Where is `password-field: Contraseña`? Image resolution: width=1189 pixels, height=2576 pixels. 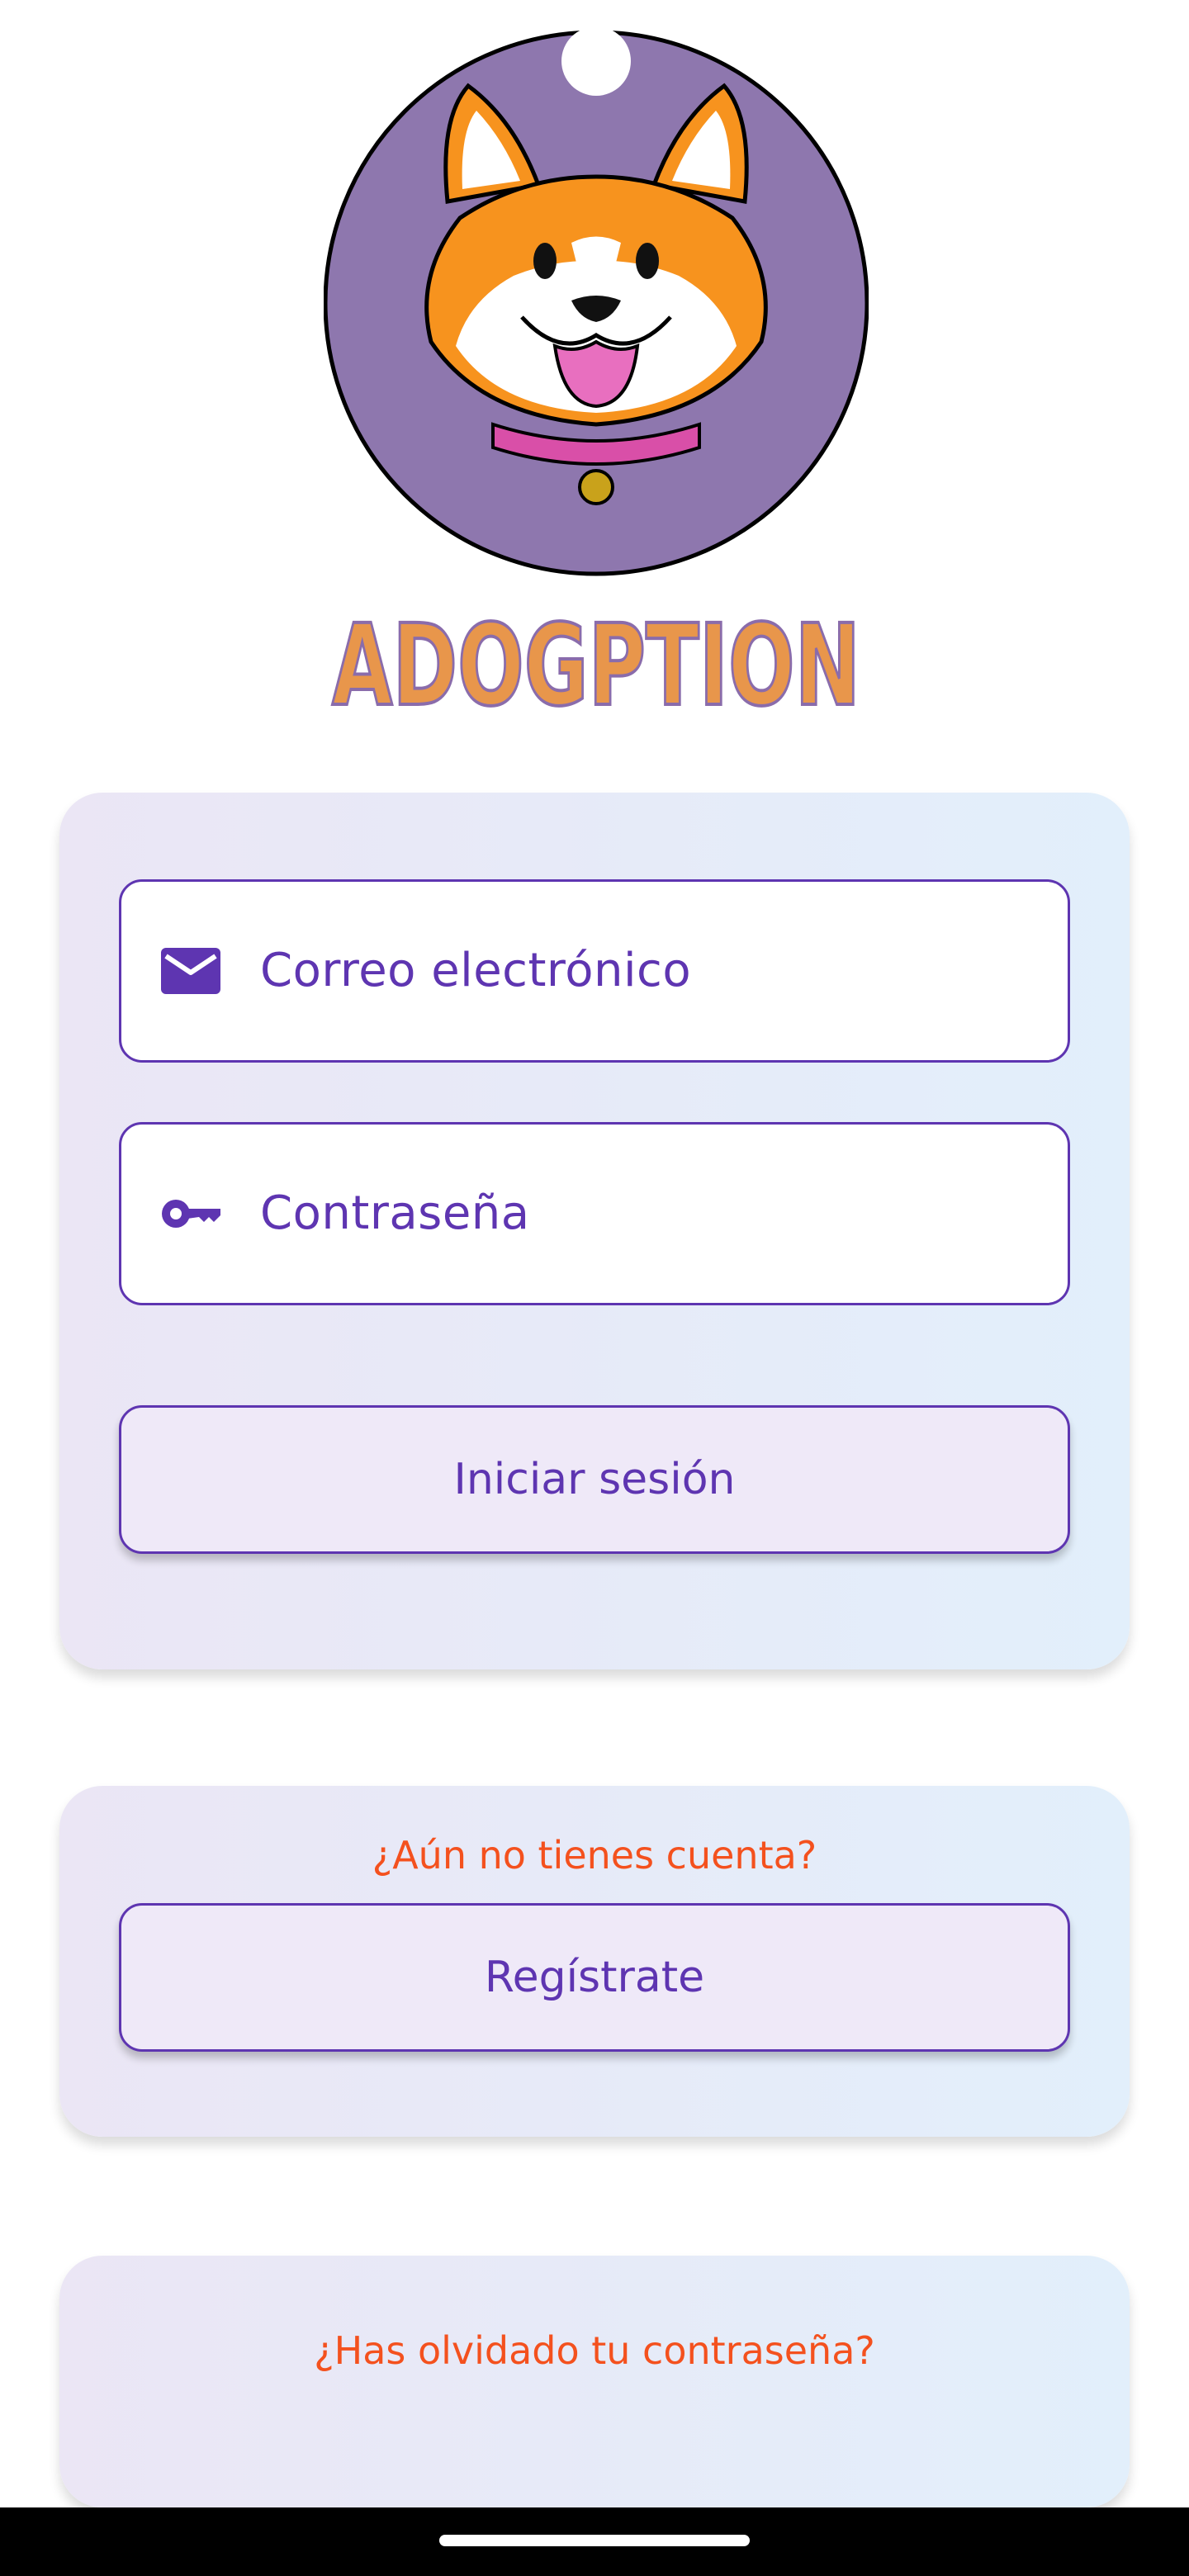 password-field: Contraseña is located at coordinates (594, 1213).